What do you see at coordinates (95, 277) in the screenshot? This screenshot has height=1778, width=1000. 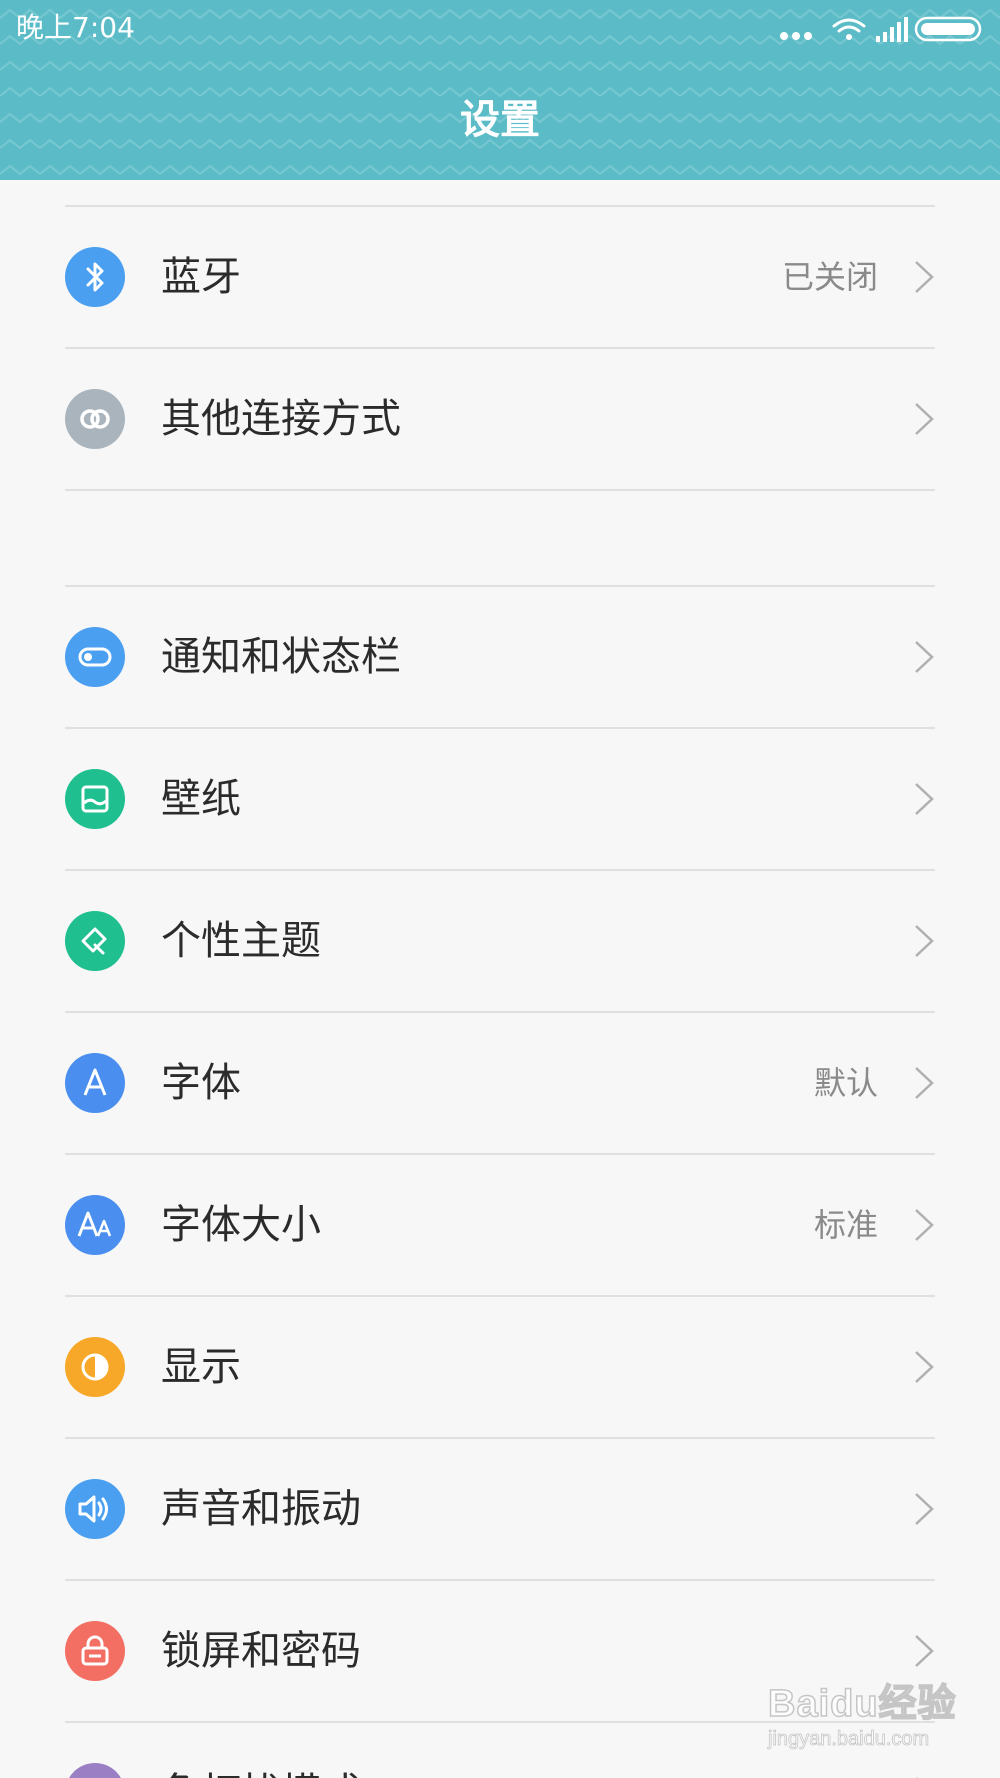 I see `bluetooth-icon` at bounding box center [95, 277].